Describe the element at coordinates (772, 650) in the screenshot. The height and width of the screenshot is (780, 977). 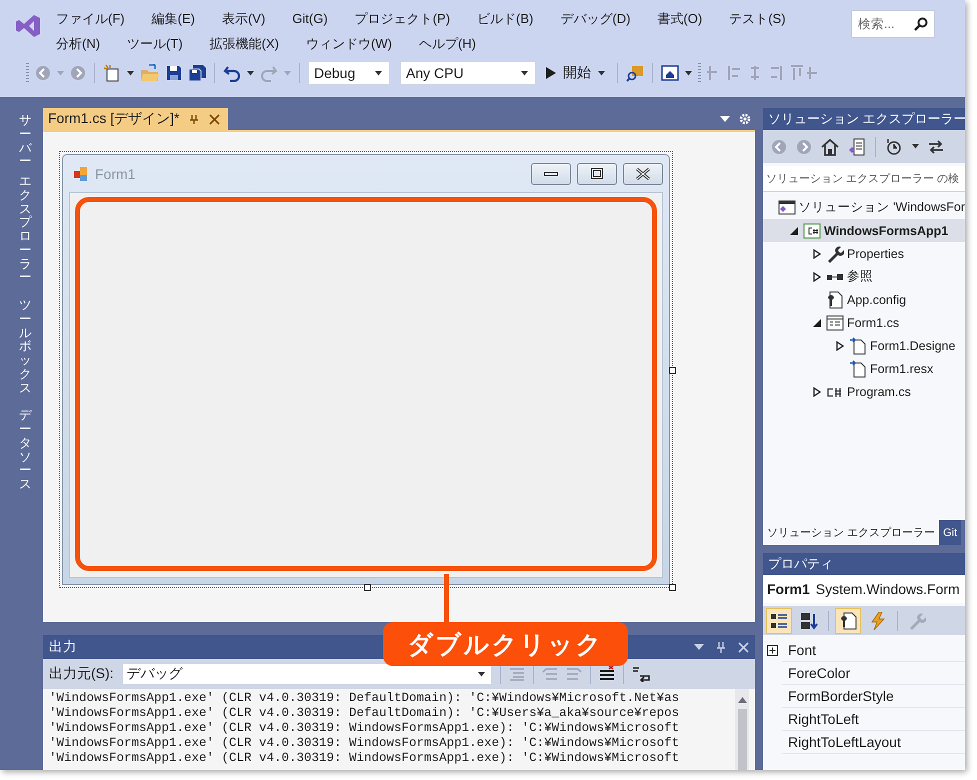
I see `expand-box-icon` at that location.